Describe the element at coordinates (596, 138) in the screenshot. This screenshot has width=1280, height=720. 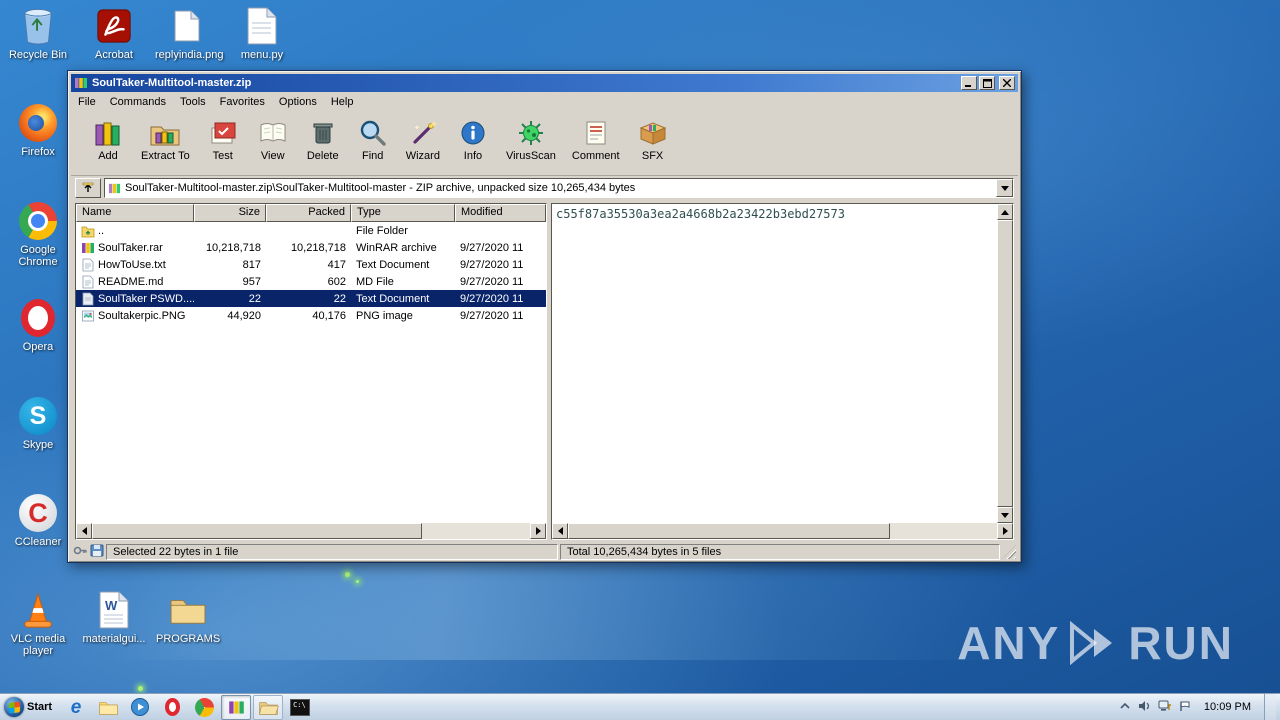
I see `toolbar-comment-button: Comment` at that location.